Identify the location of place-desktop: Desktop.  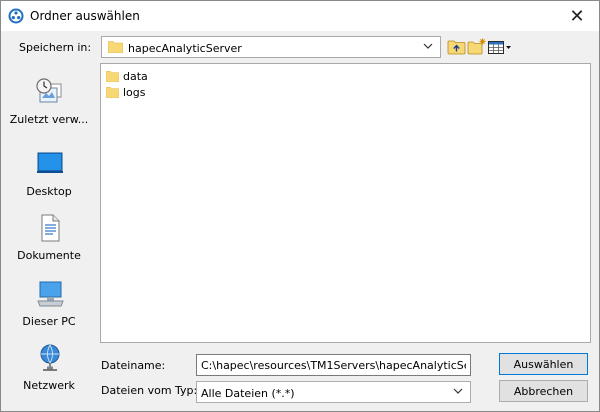
(49, 181).